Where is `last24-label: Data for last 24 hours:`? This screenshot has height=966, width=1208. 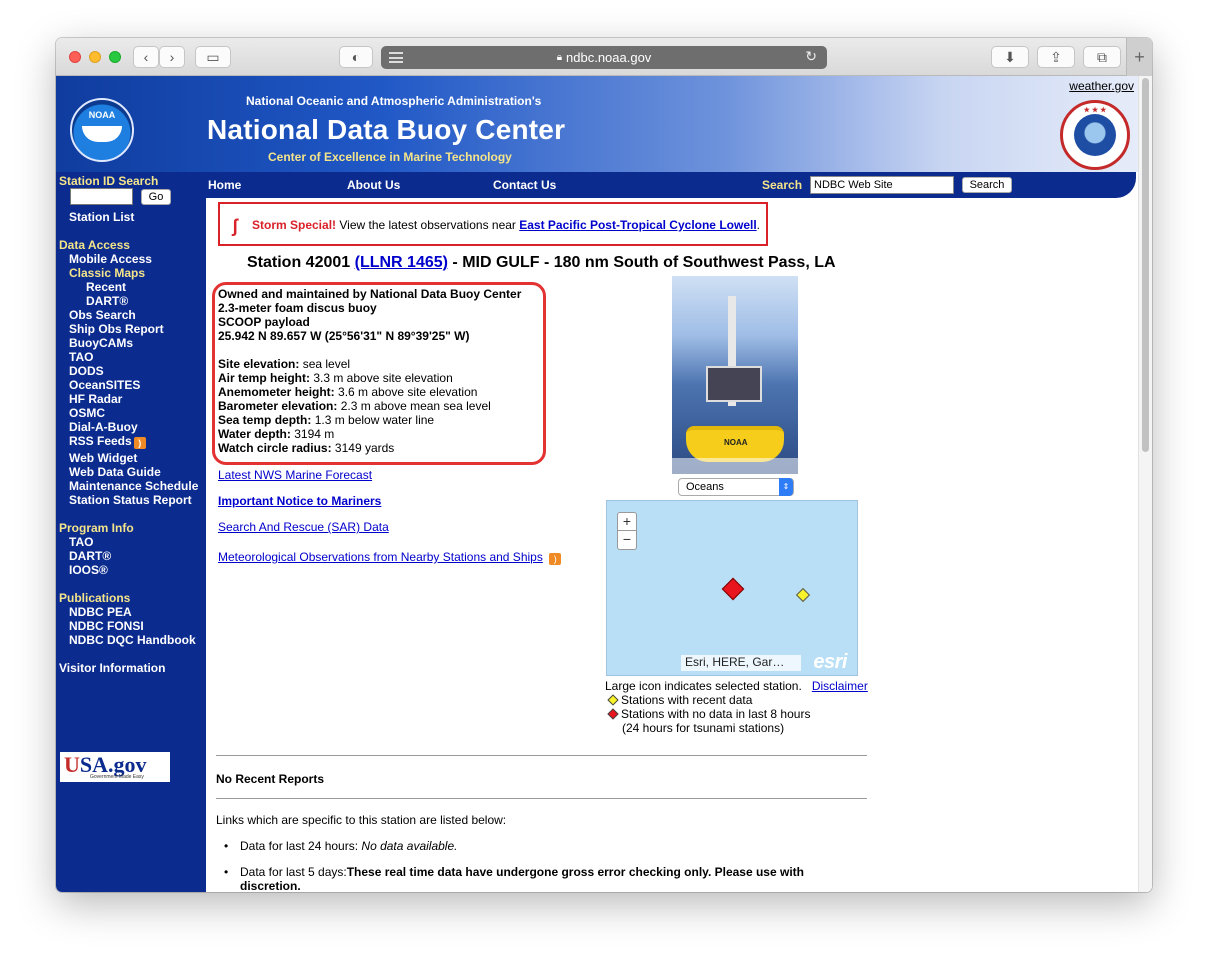
last24-label: Data for last 24 hours: is located at coordinates (301, 846).